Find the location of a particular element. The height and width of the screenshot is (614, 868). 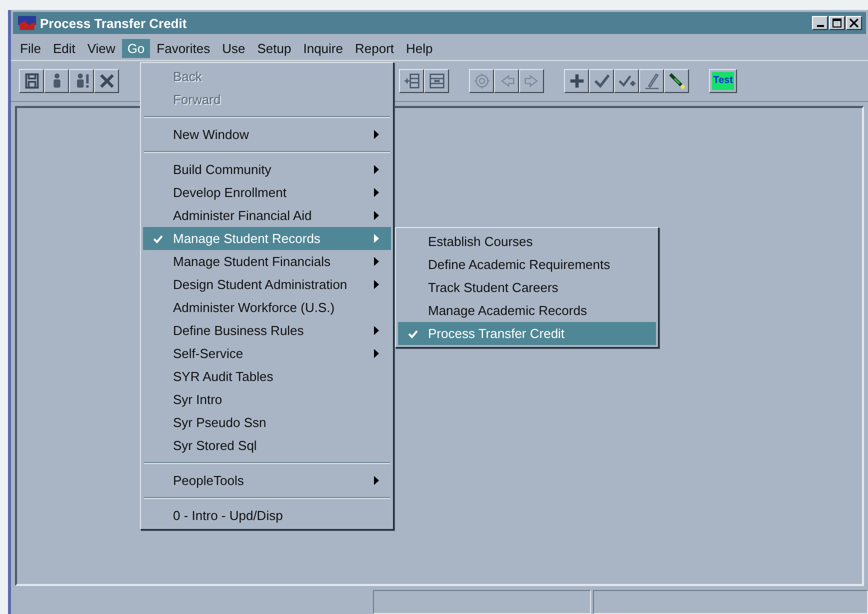

list-remove-icon is located at coordinates (436, 81).